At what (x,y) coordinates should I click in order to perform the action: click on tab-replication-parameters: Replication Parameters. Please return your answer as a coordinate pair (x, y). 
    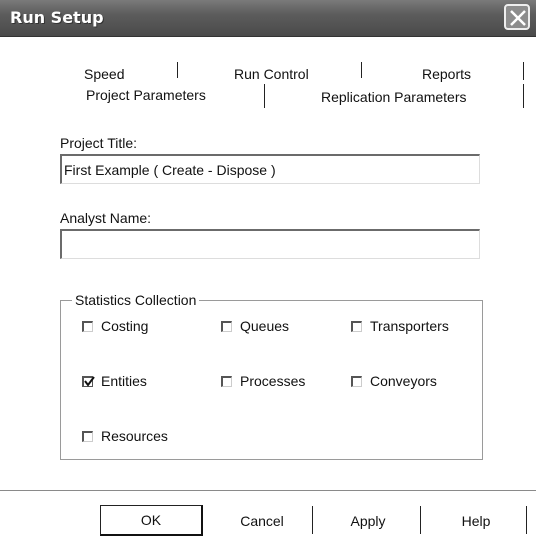
    Looking at the image, I should click on (394, 97).